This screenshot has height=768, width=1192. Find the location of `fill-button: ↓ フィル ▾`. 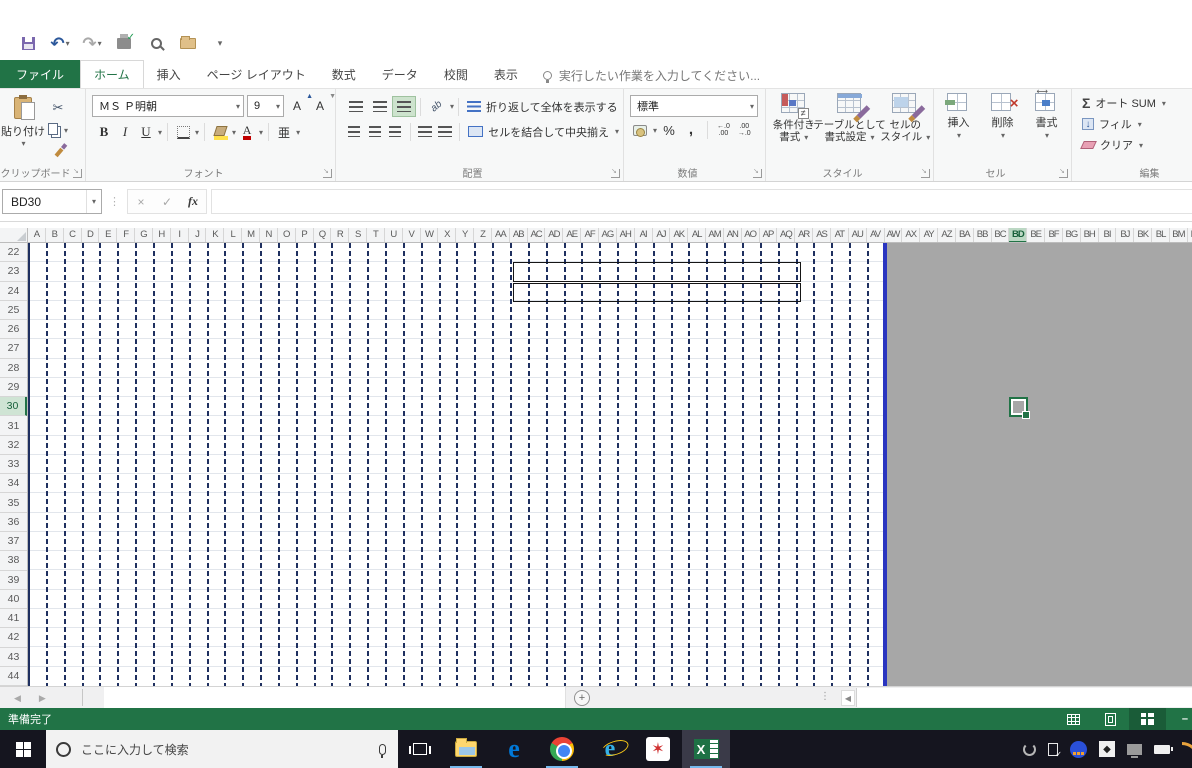

fill-button: ↓ フィル ▾ is located at coordinates (1137, 124).